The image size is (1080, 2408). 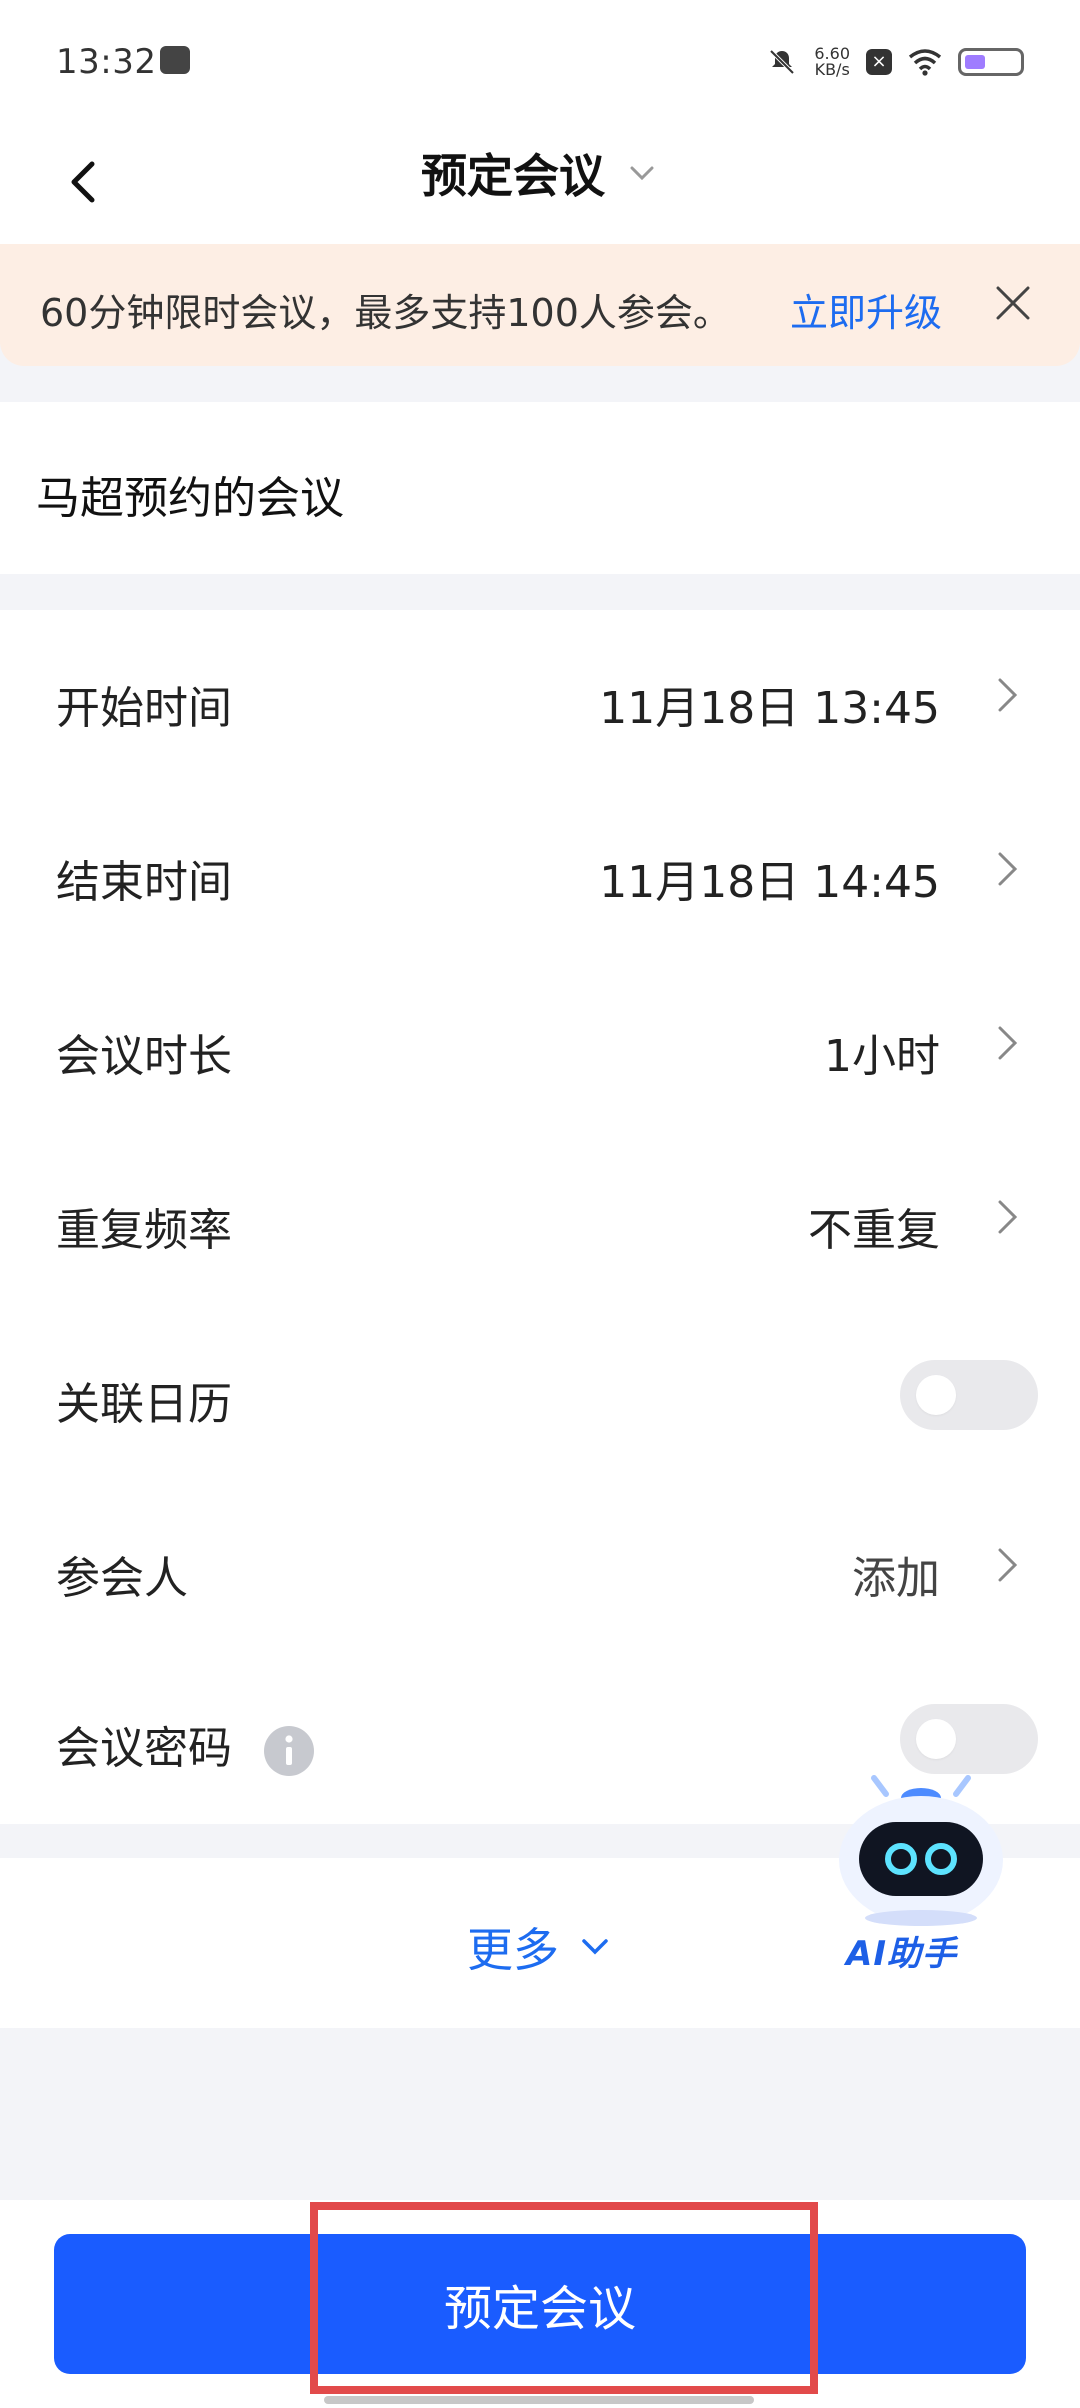 What do you see at coordinates (540, 1045) in the screenshot?
I see `duration-row: 会议时长 1小时` at bounding box center [540, 1045].